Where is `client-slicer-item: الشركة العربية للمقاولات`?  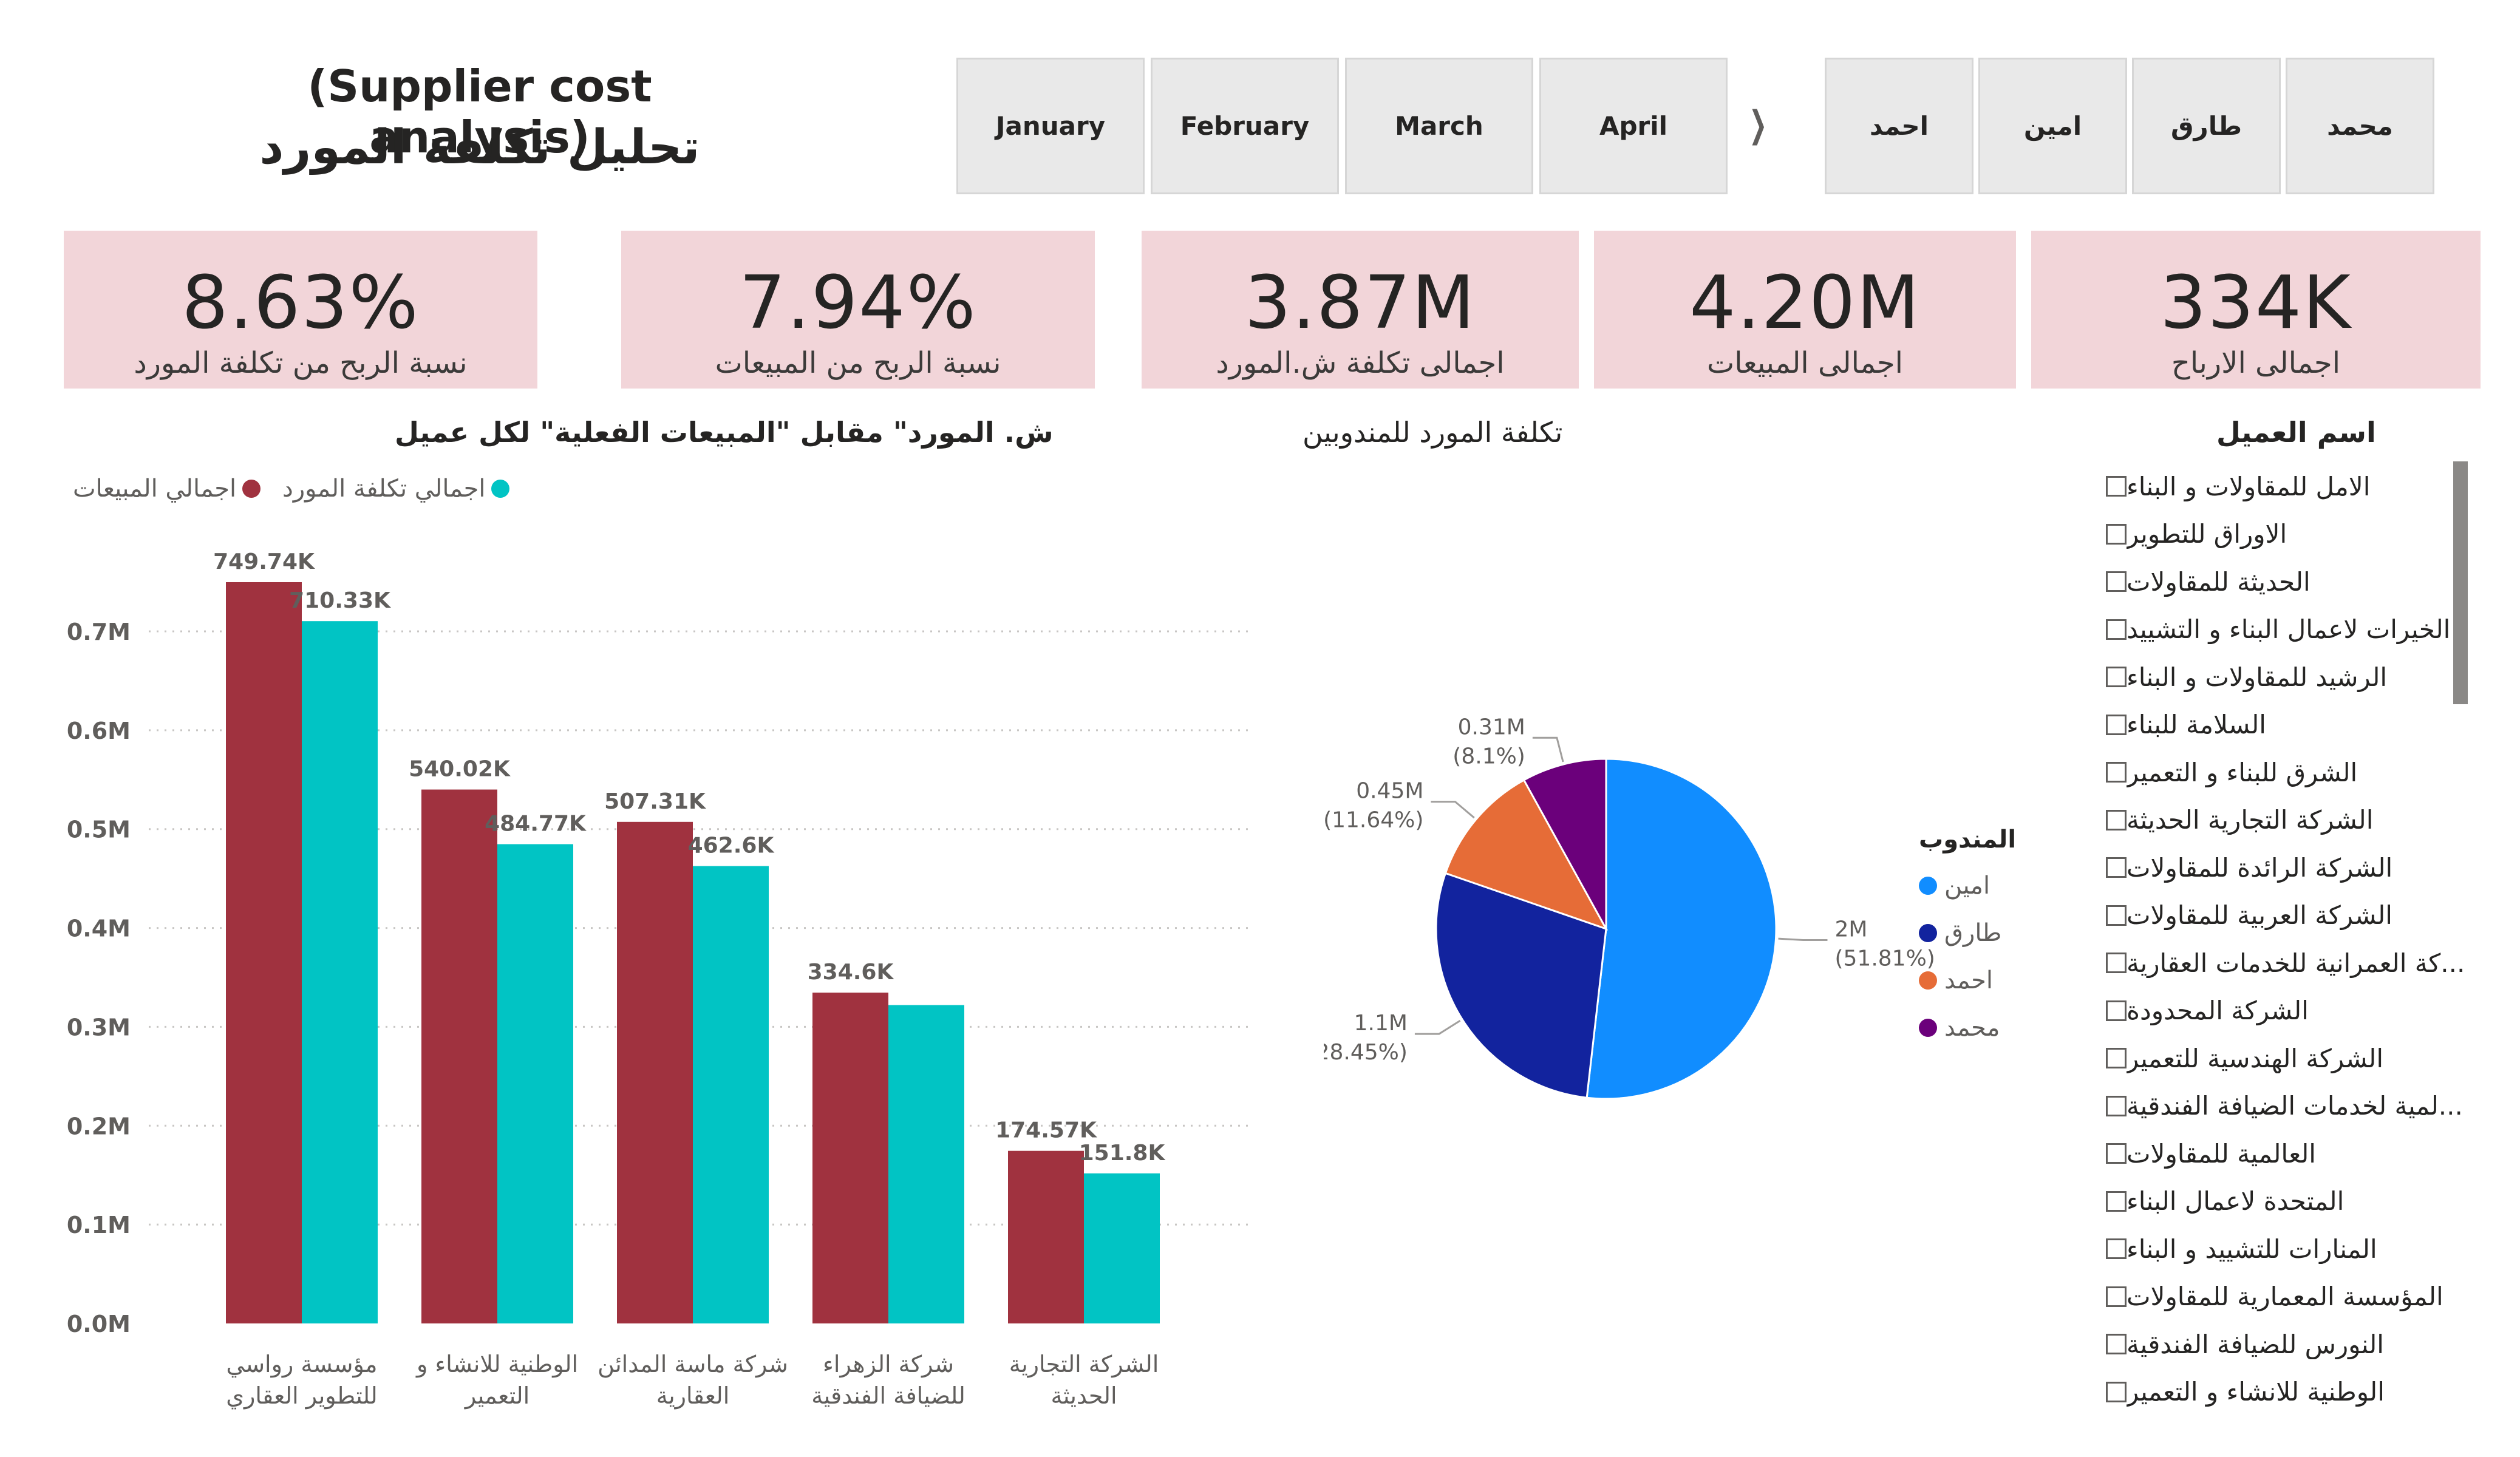 client-slicer-item: الشركة العربية للمقاولات is located at coordinates (2286, 915).